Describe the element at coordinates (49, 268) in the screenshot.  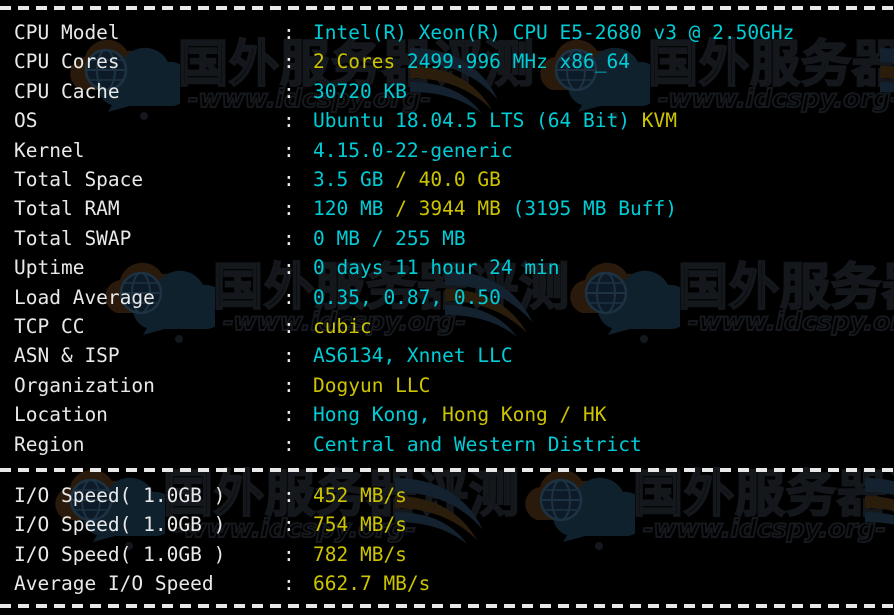
I see `info-row-label: Uptime` at that location.